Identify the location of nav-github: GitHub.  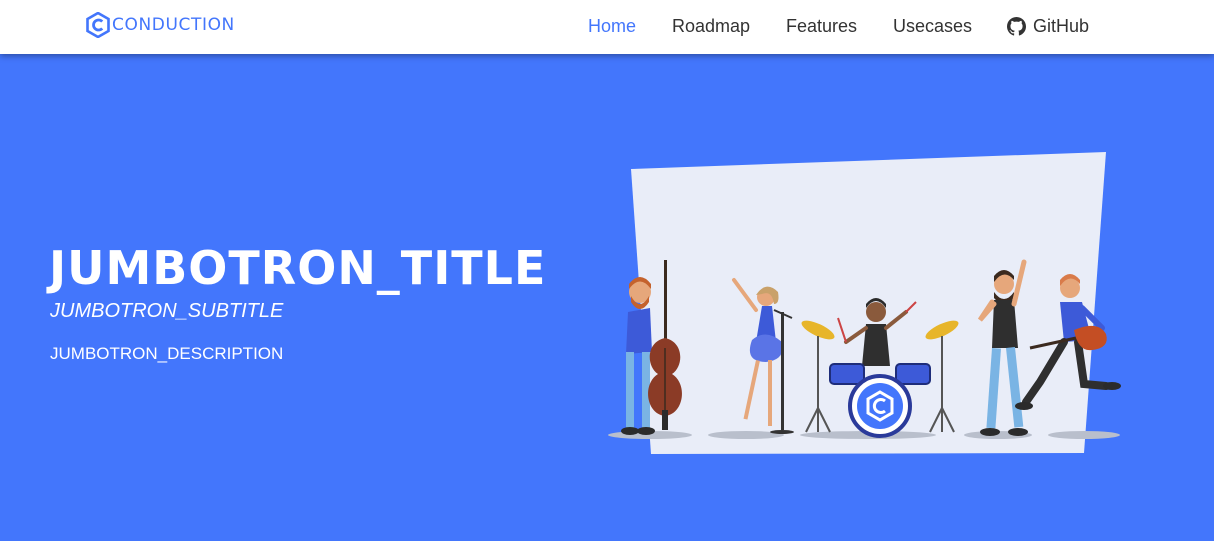
(1048, 26).